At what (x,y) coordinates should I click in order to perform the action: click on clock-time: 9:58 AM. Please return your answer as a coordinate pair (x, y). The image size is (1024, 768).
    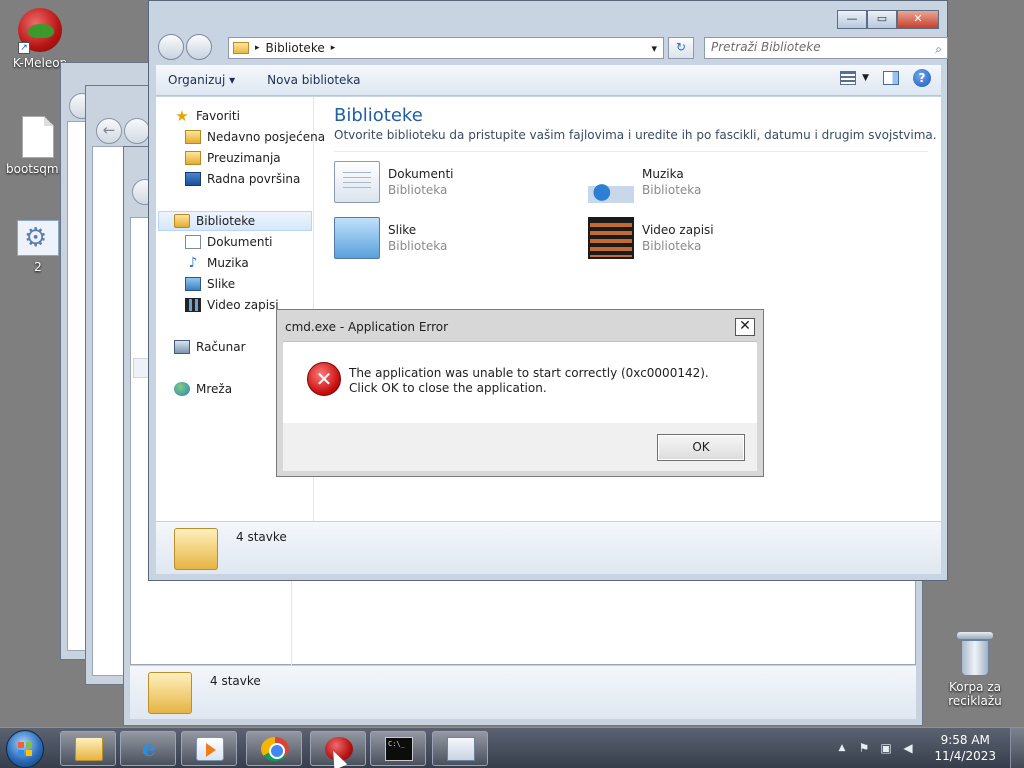
    Looking at the image, I should click on (965, 740).